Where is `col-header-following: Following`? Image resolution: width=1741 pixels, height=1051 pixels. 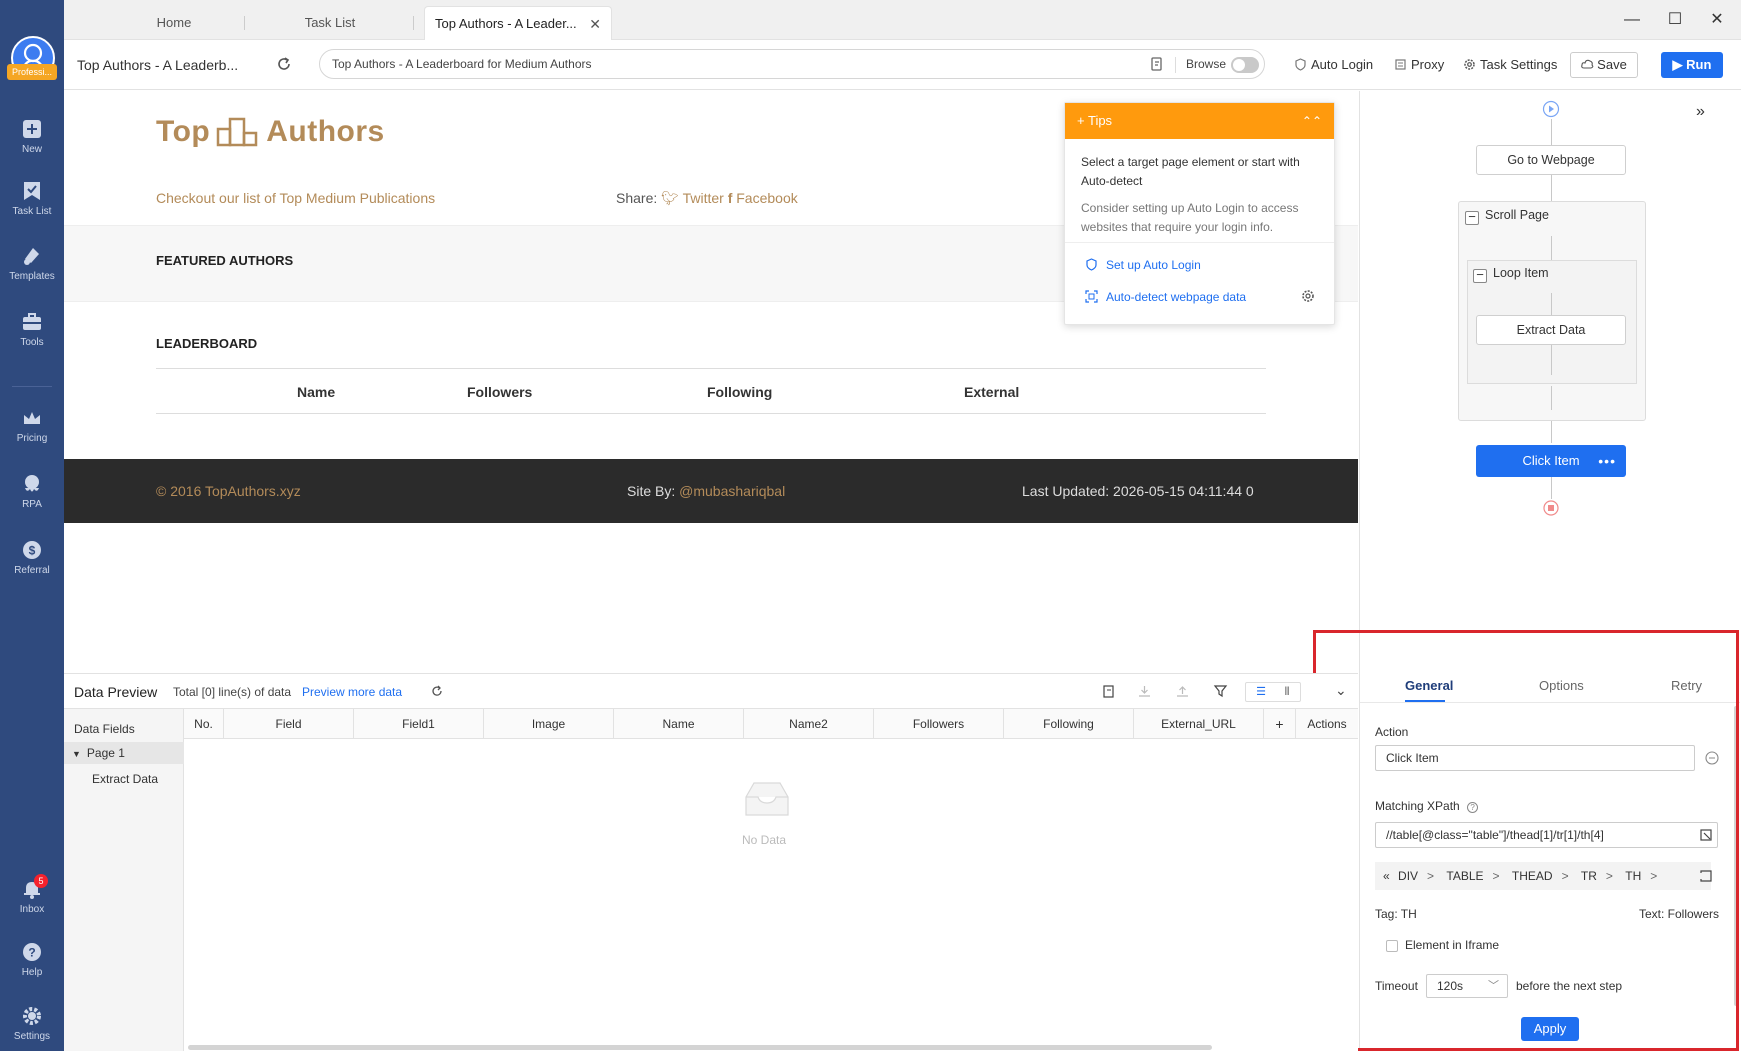
col-header-following: Following is located at coordinates (1069, 724).